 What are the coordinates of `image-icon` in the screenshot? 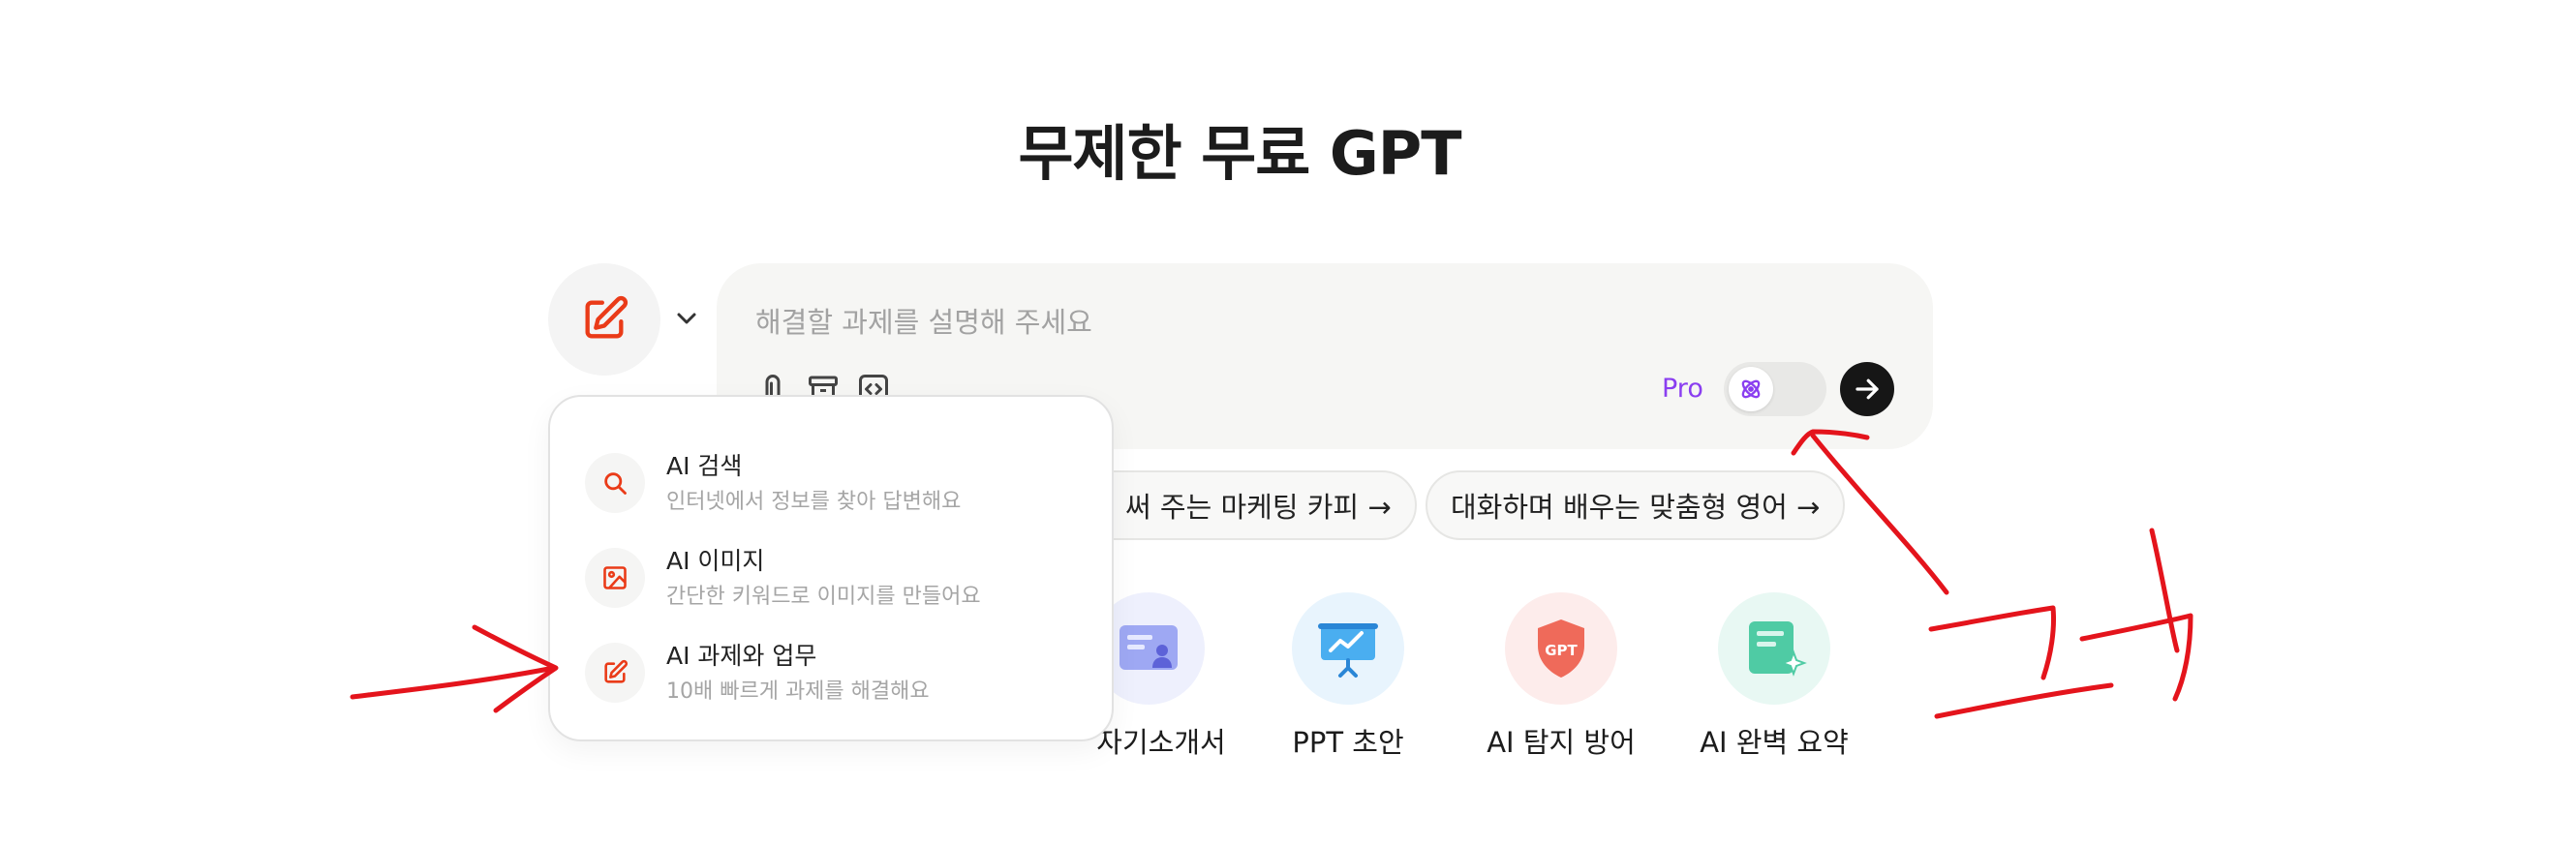 It's located at (615, 577).